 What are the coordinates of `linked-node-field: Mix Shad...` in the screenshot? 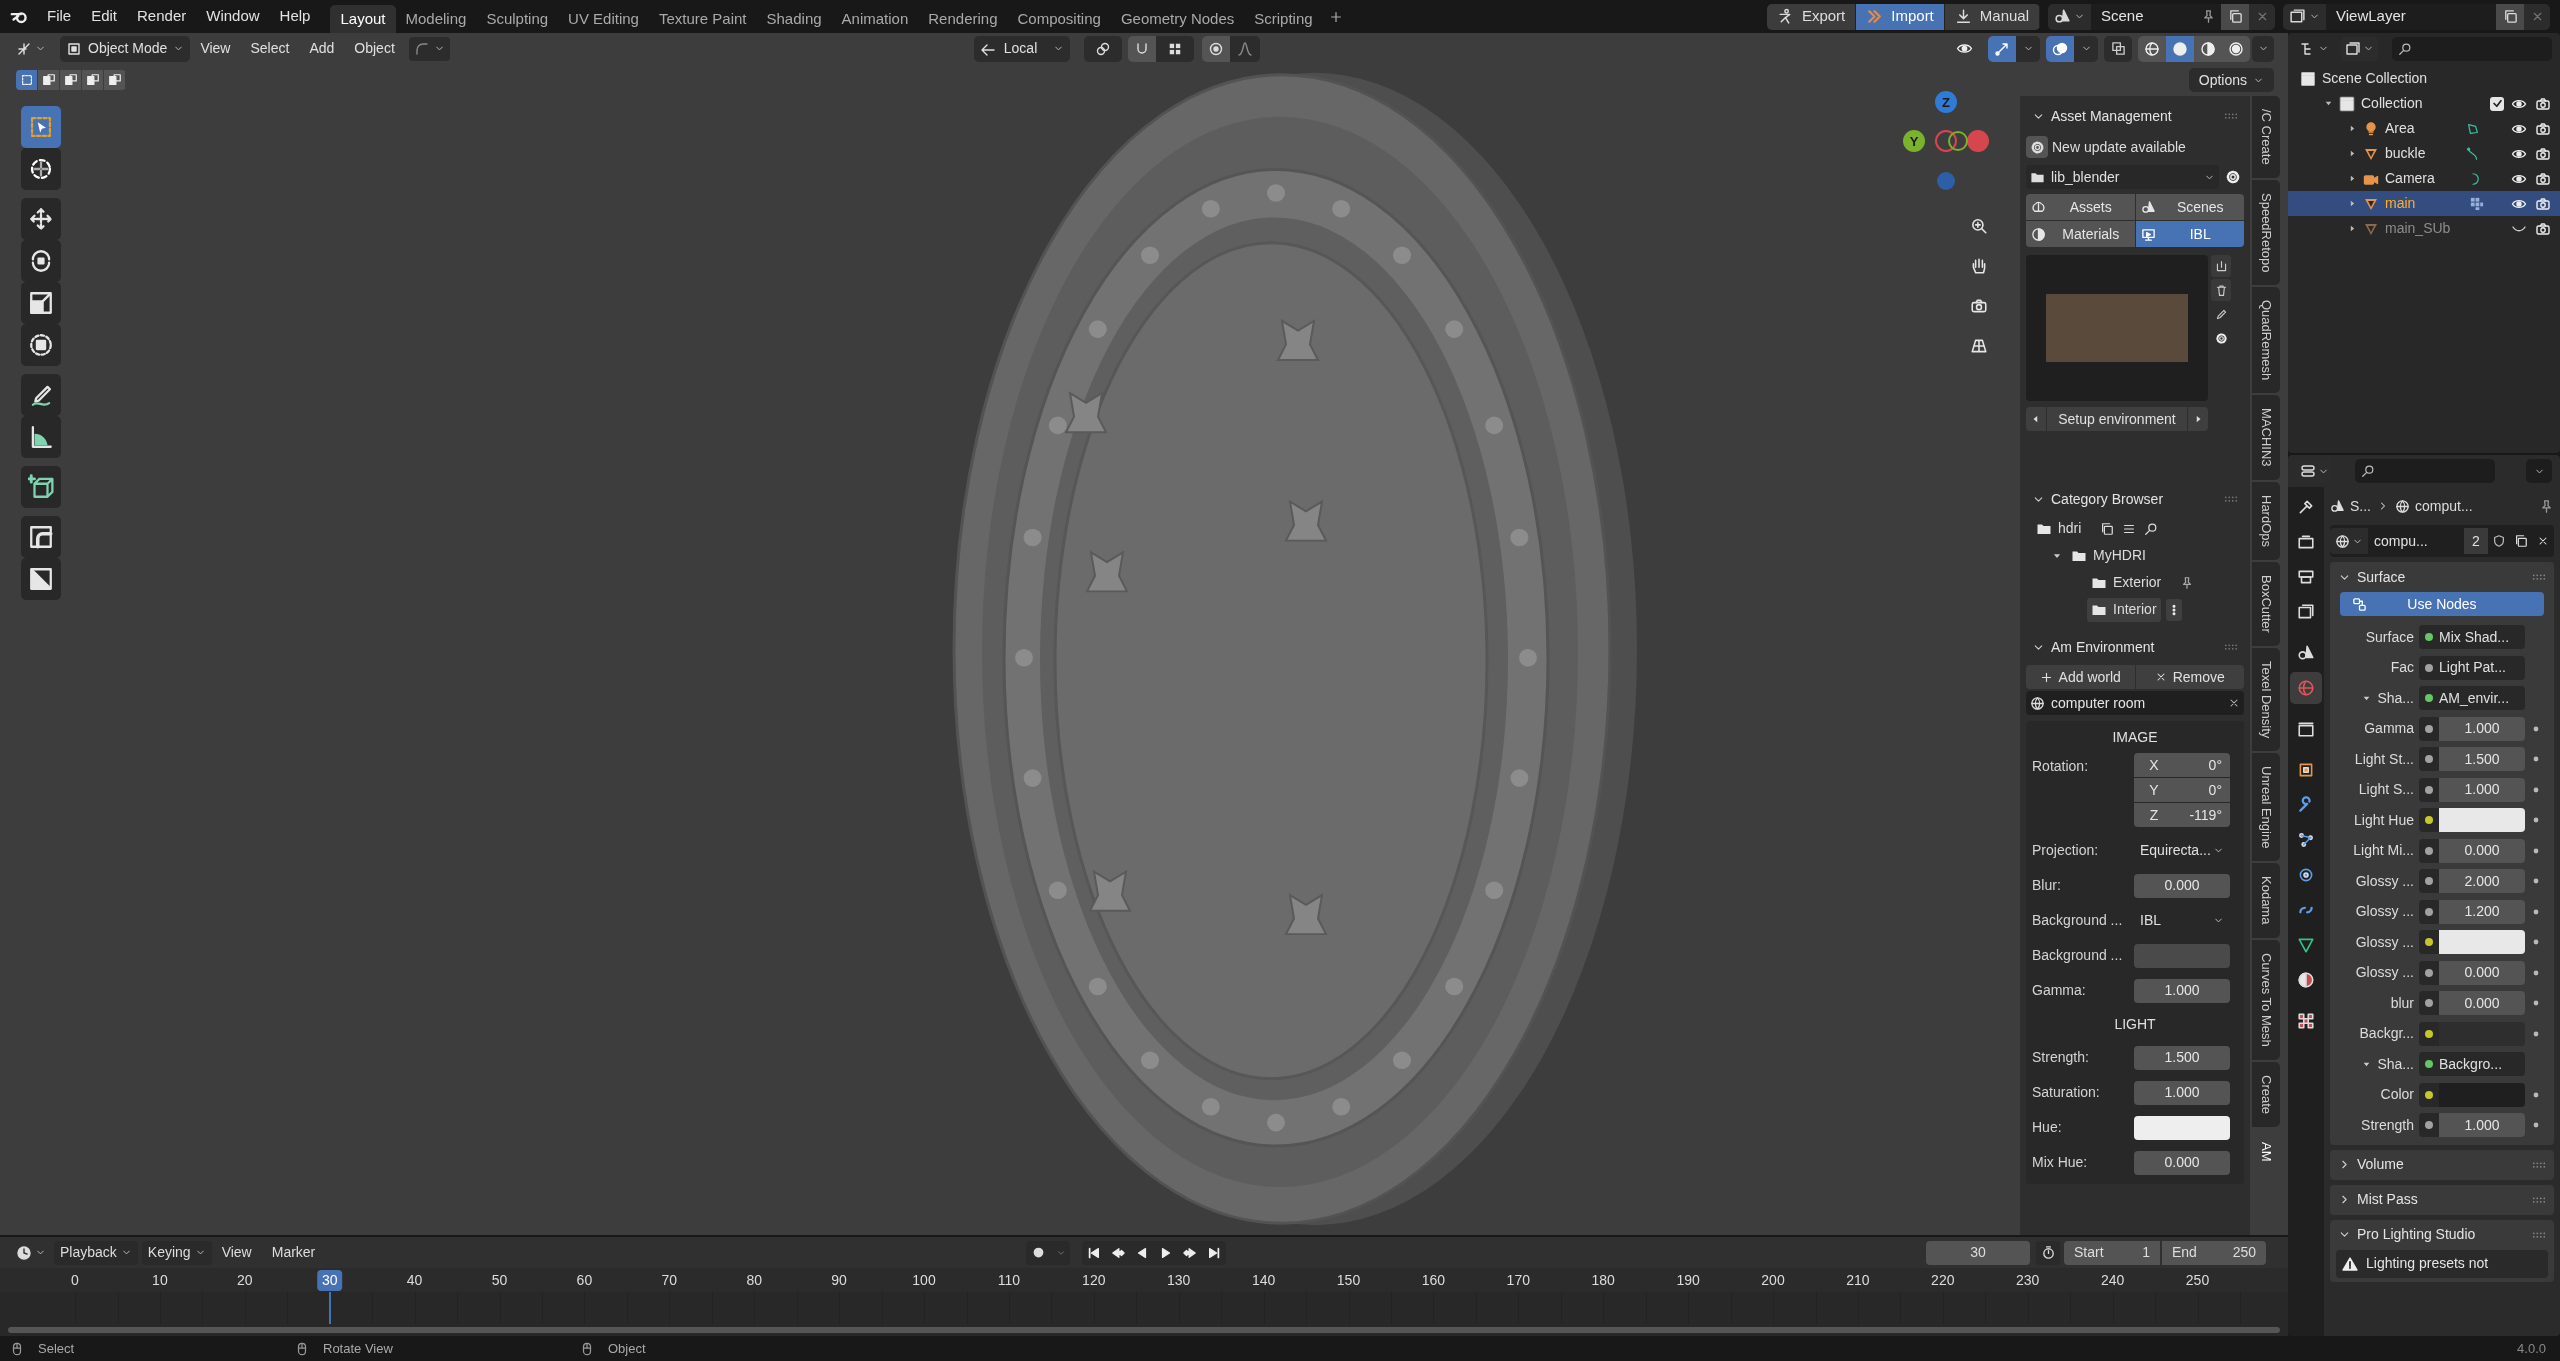 It's located at (2482, 637).